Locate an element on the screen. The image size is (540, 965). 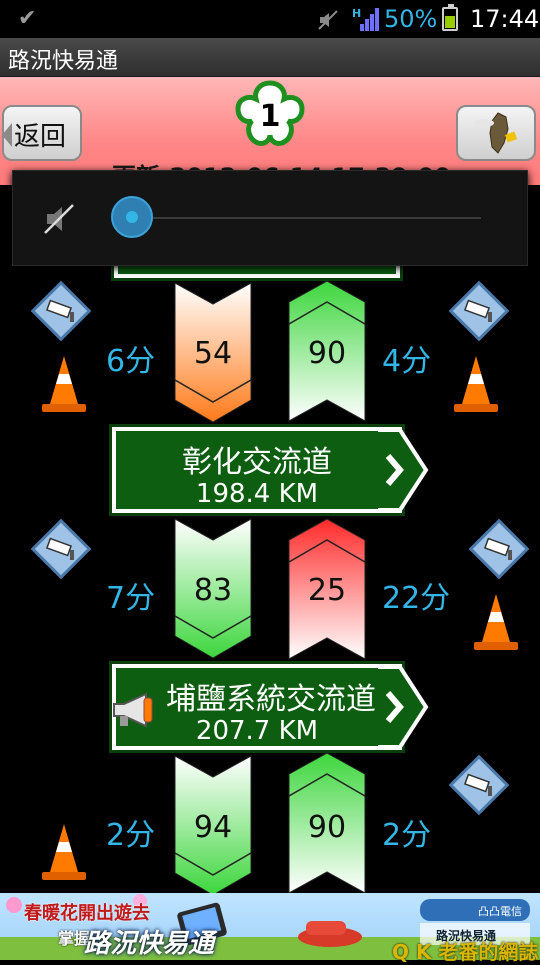
interchange-name: 埔鹽系統交流道 is located at coordinates (271, 699).